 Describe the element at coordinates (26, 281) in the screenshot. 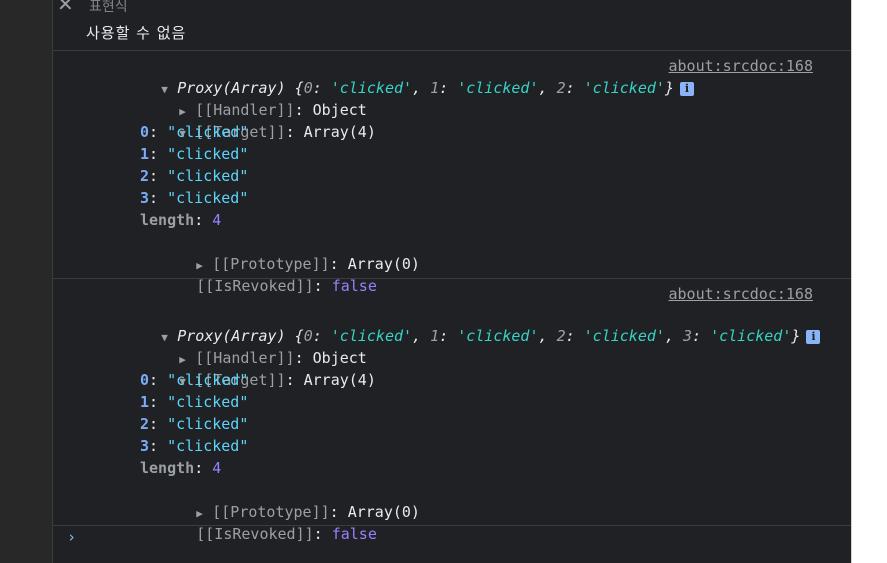

I see `left-gutter` at that location.